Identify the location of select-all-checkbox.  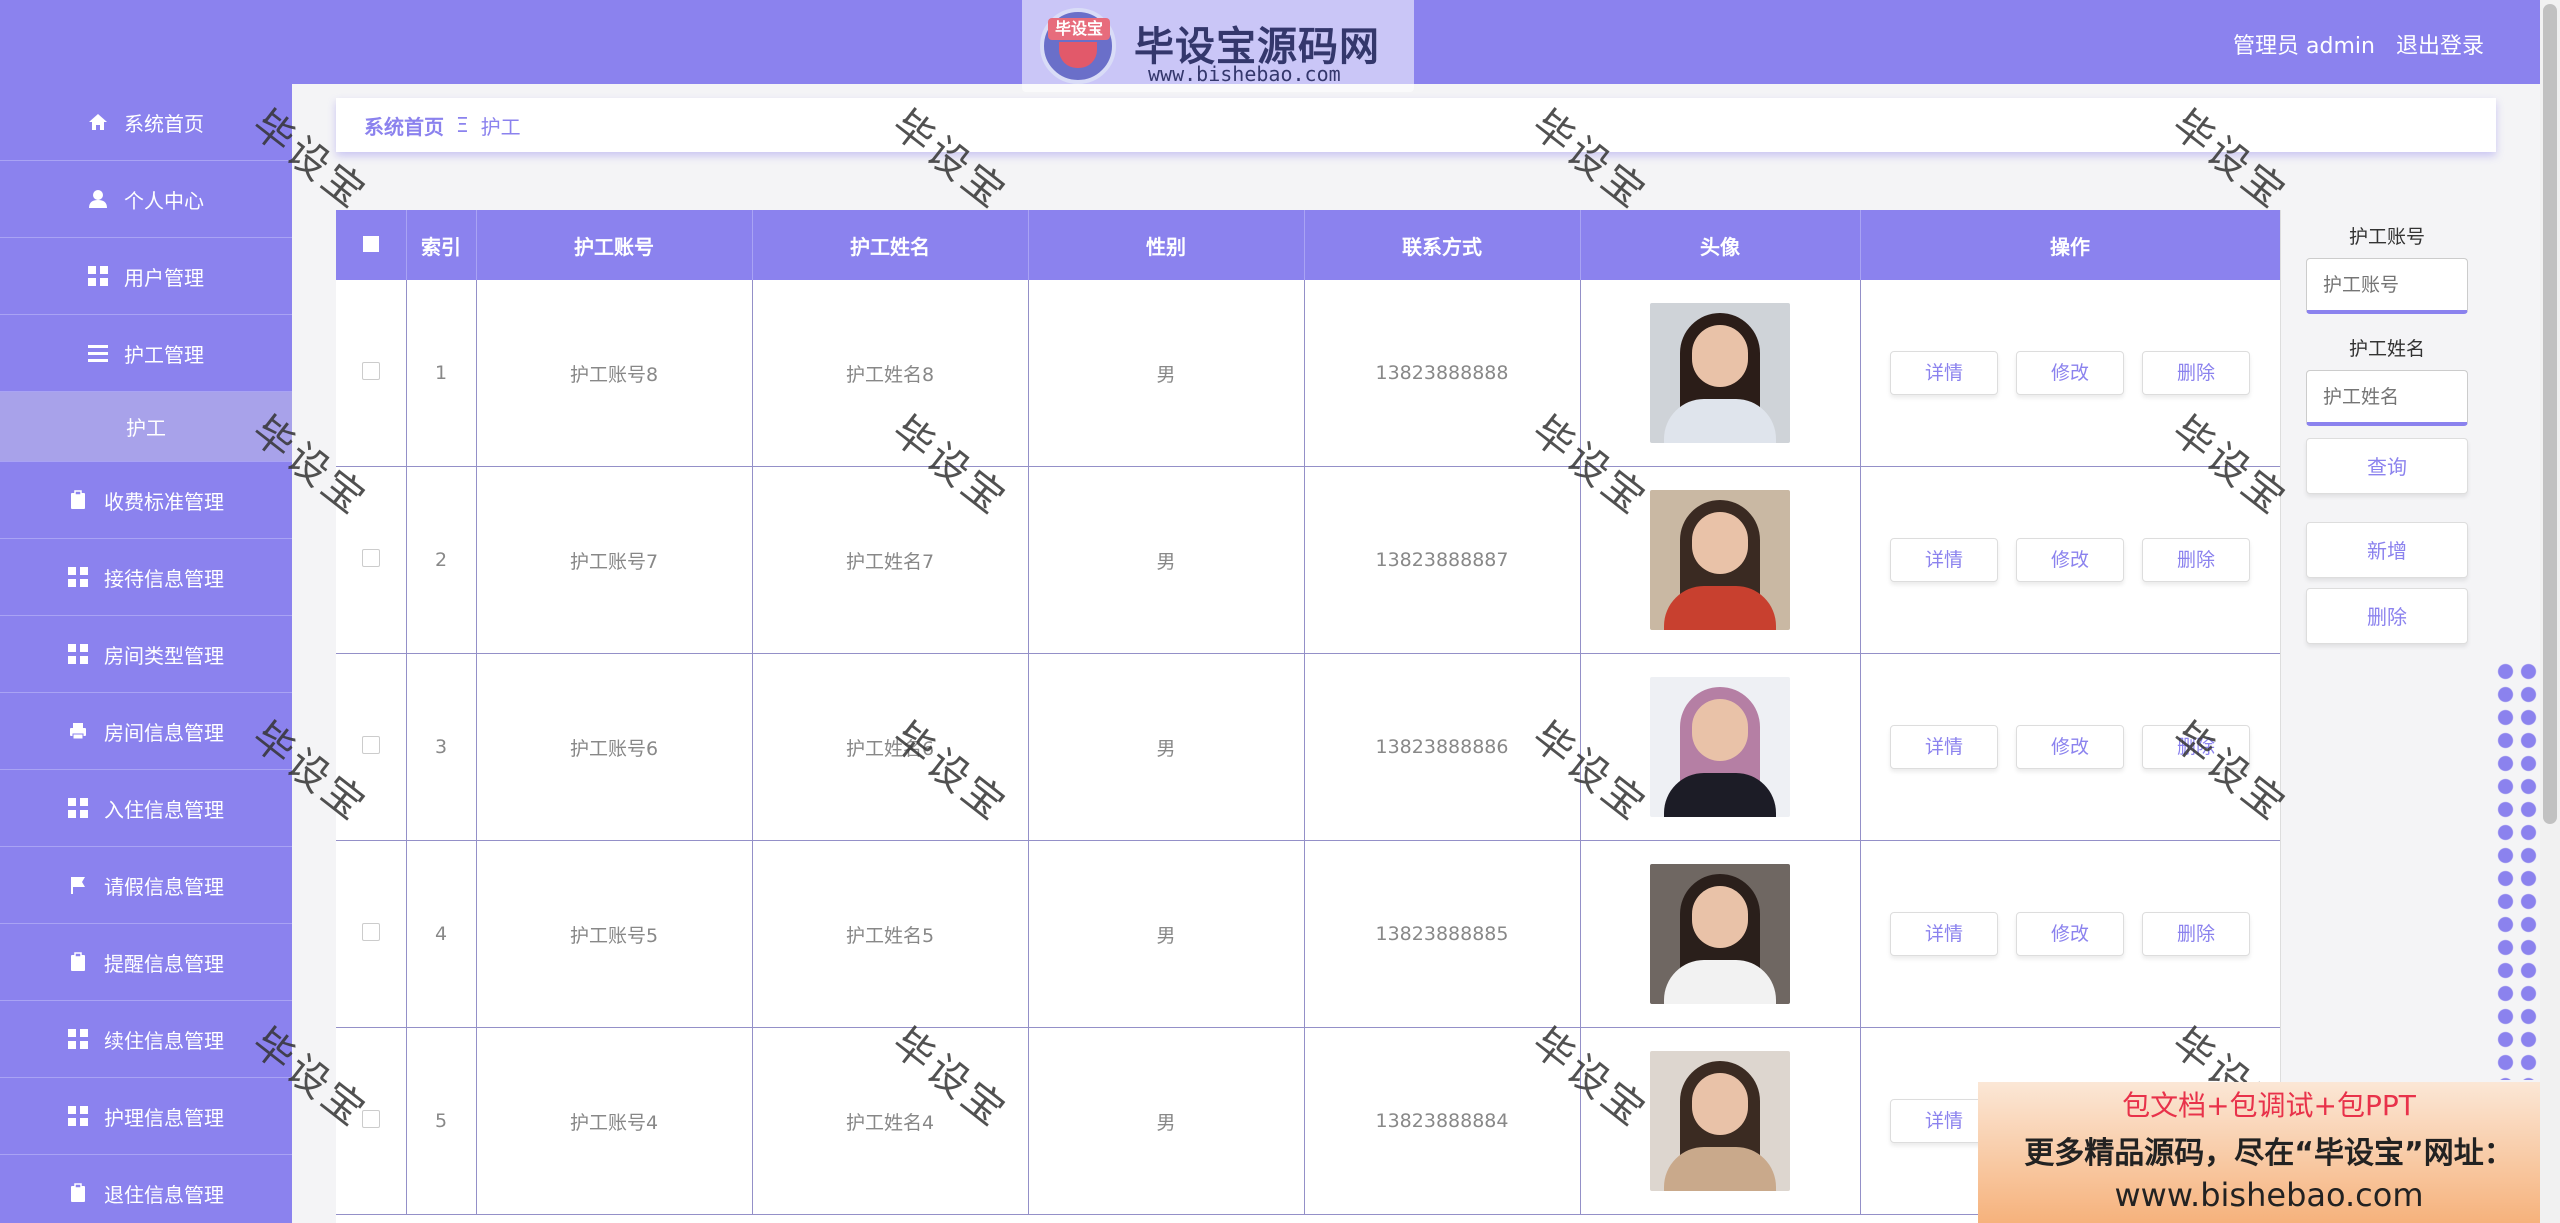
(370, 244).